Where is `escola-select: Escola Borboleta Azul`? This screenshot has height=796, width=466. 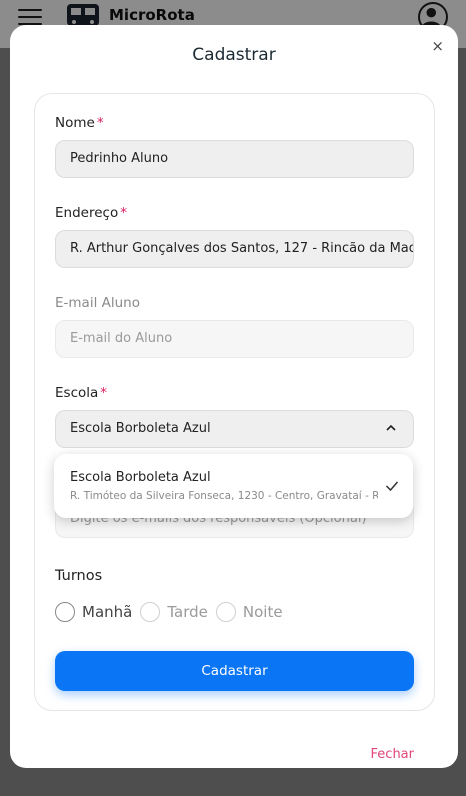 escola-select: Escola Borboleta Azul is located at coordinates (234, 429).